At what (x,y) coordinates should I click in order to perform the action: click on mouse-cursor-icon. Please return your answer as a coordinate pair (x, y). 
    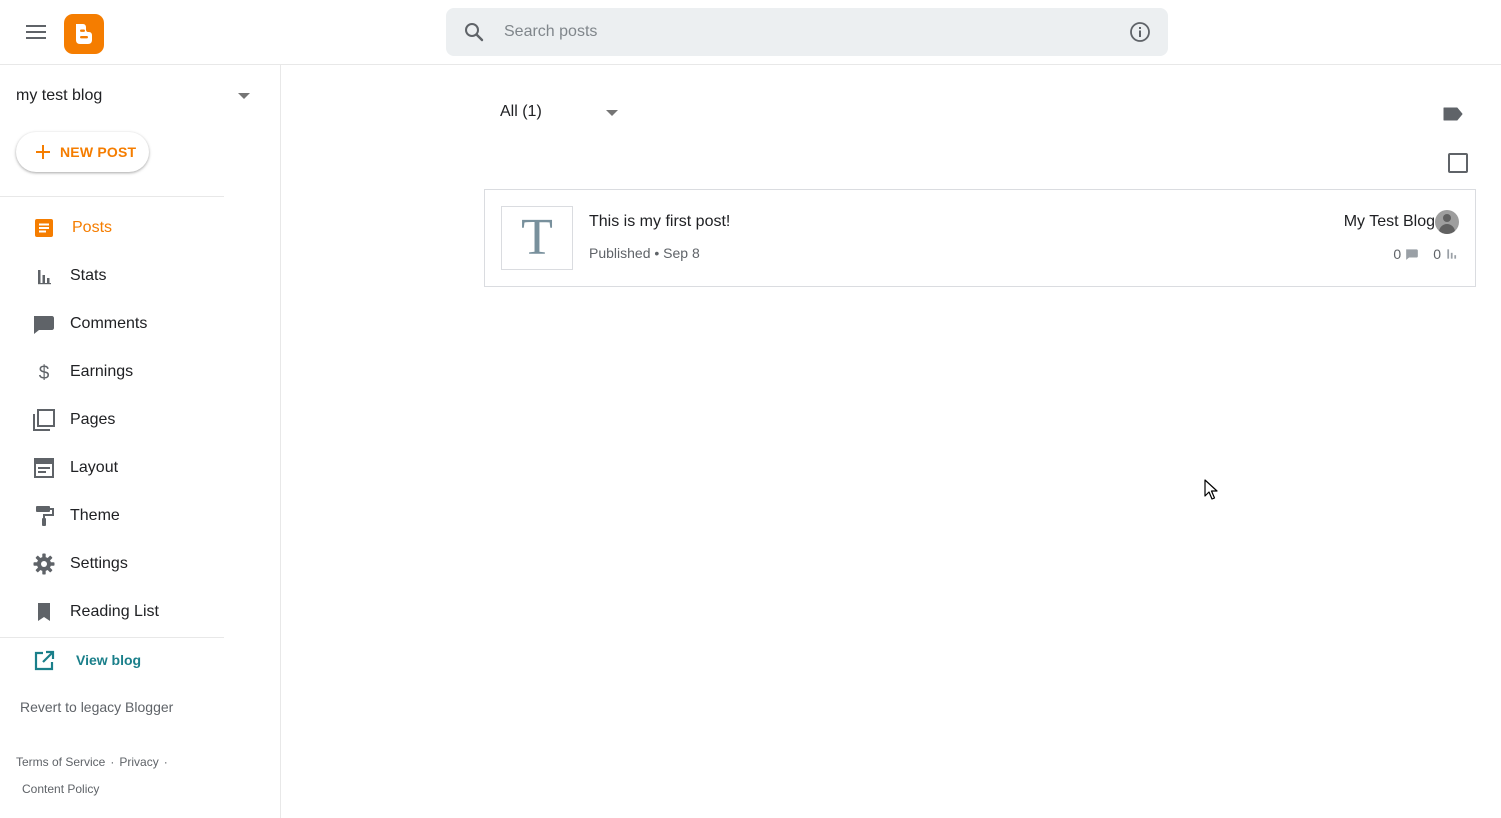
    Looking at the image, I should click on (1211, 489).